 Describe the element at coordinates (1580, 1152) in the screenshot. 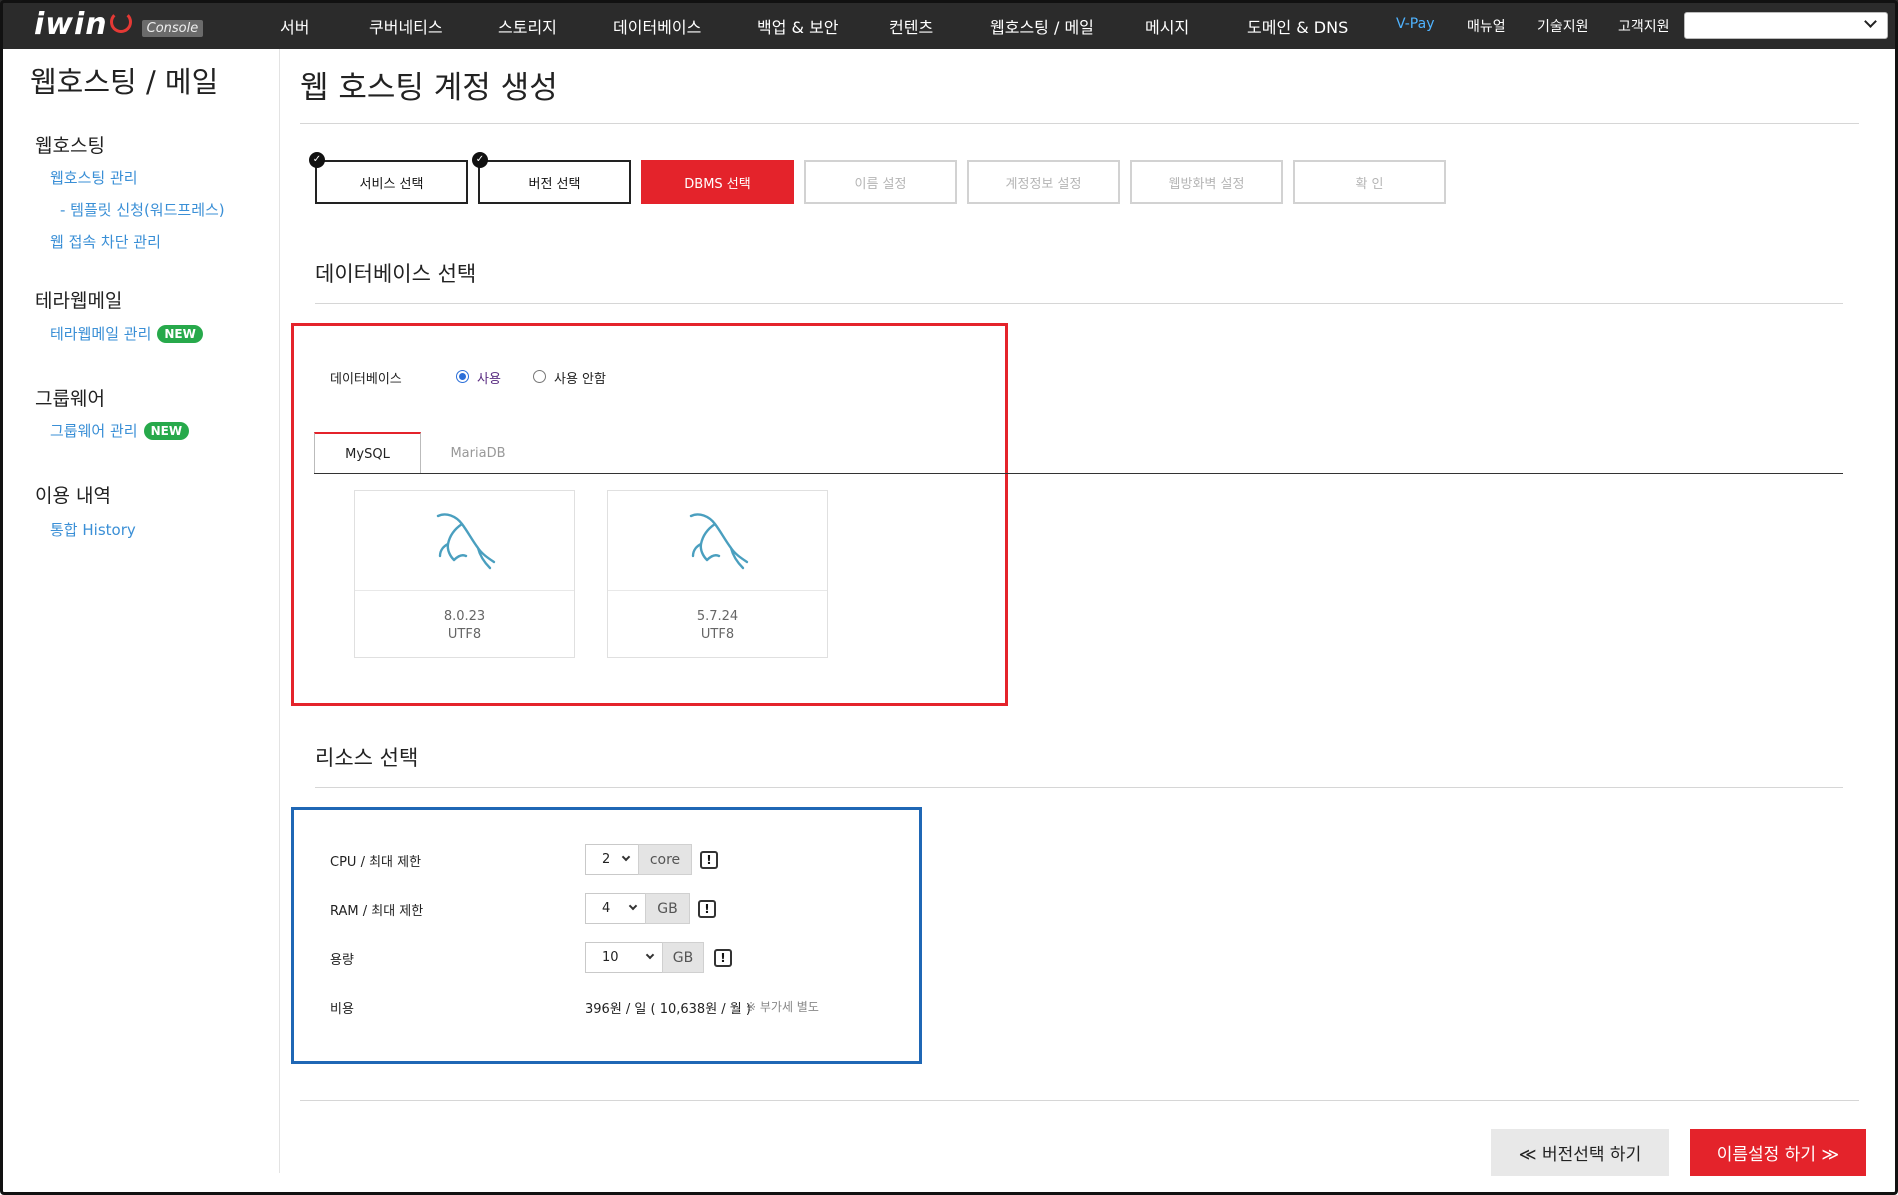

I see `prev-step-button: ≪ 버전선택 하기` at that location.